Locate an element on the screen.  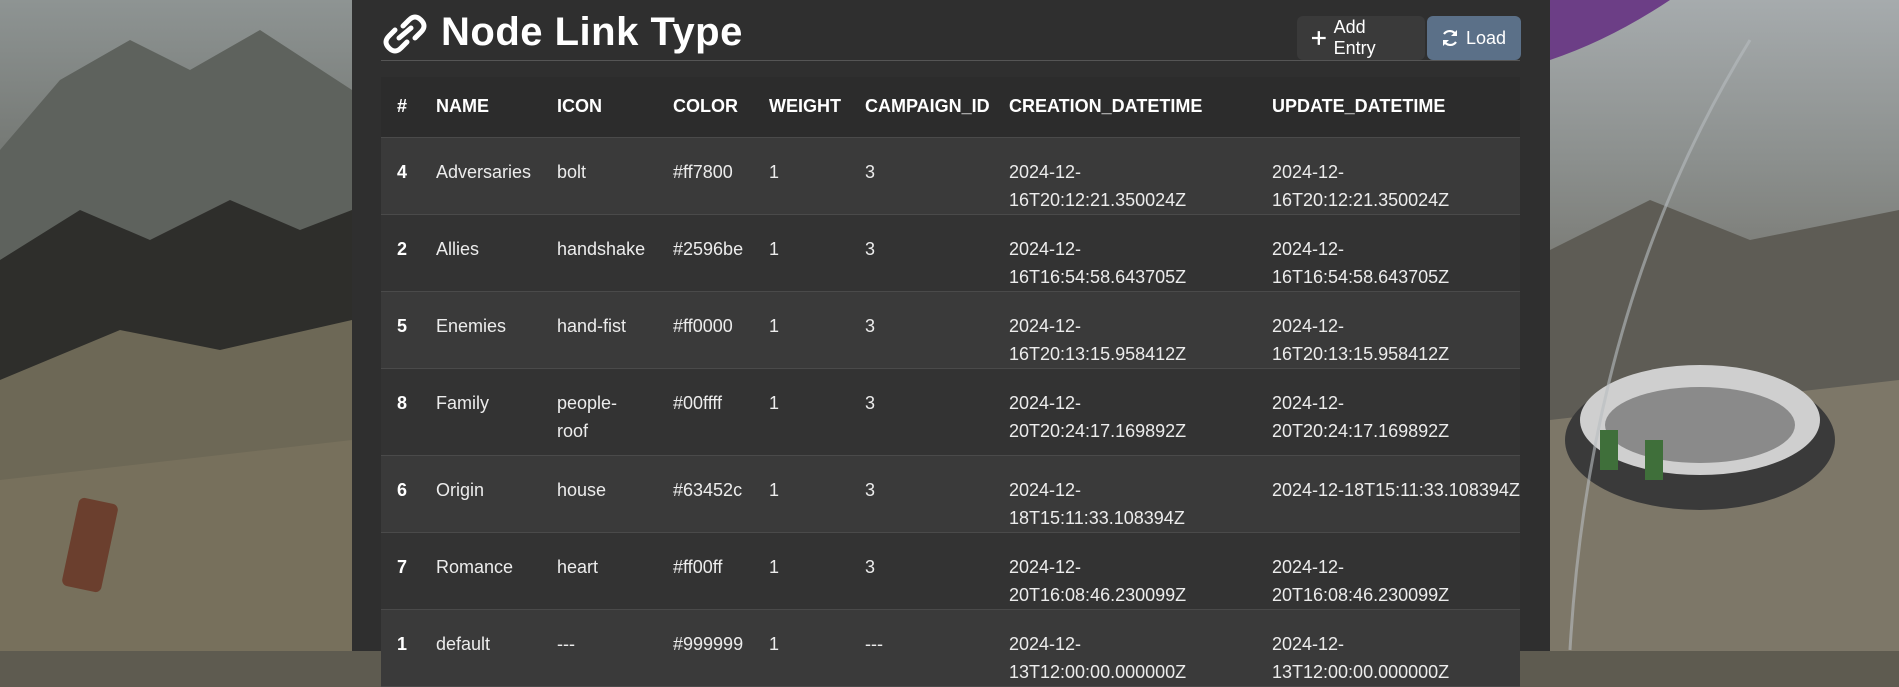
cell-name: Enemies is located at coordinates (480, 330).